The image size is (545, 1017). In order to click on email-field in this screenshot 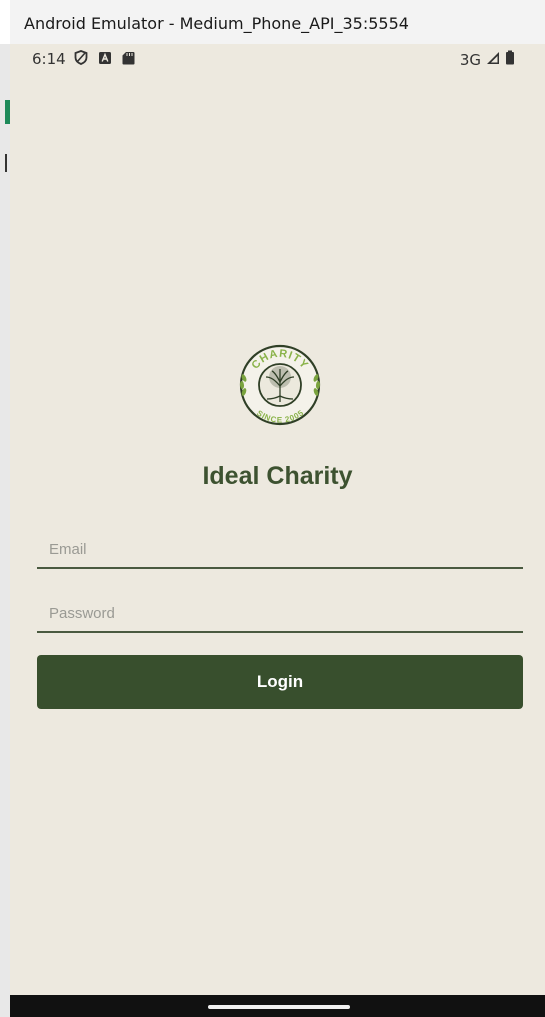, I will do `click(280, 550)`.